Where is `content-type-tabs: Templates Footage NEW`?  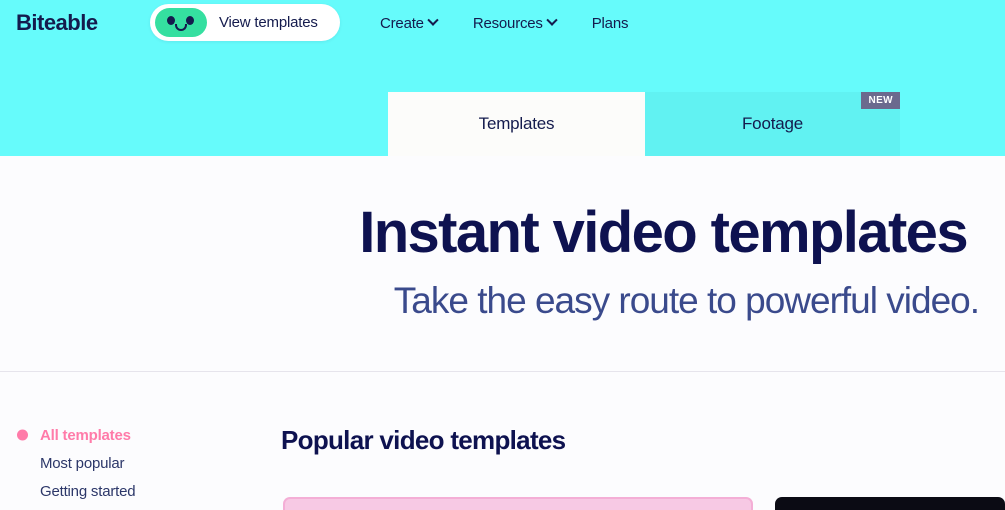 content-type-tabs: Templates Footage NEW is located at coordinates (644, 124).